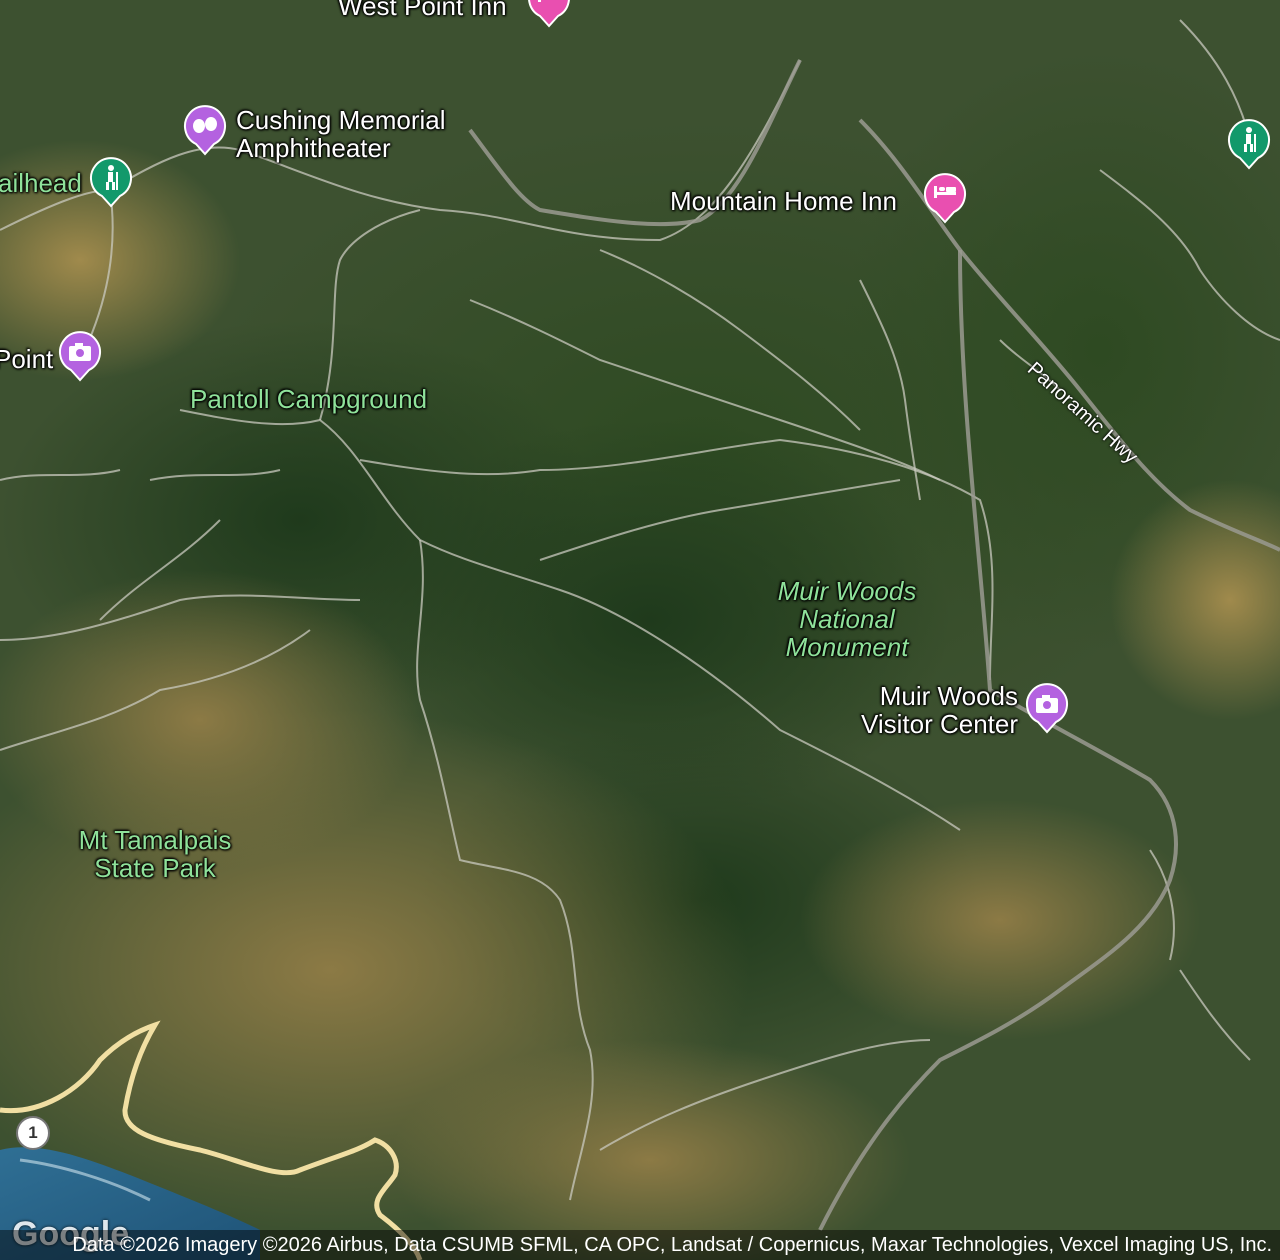 The height and width of the screenshot is (1260, 1280). What do you see at coordinates (111, 182) in the screenshot?
I see `trailhead-pin` at bounding box center [111, 182].